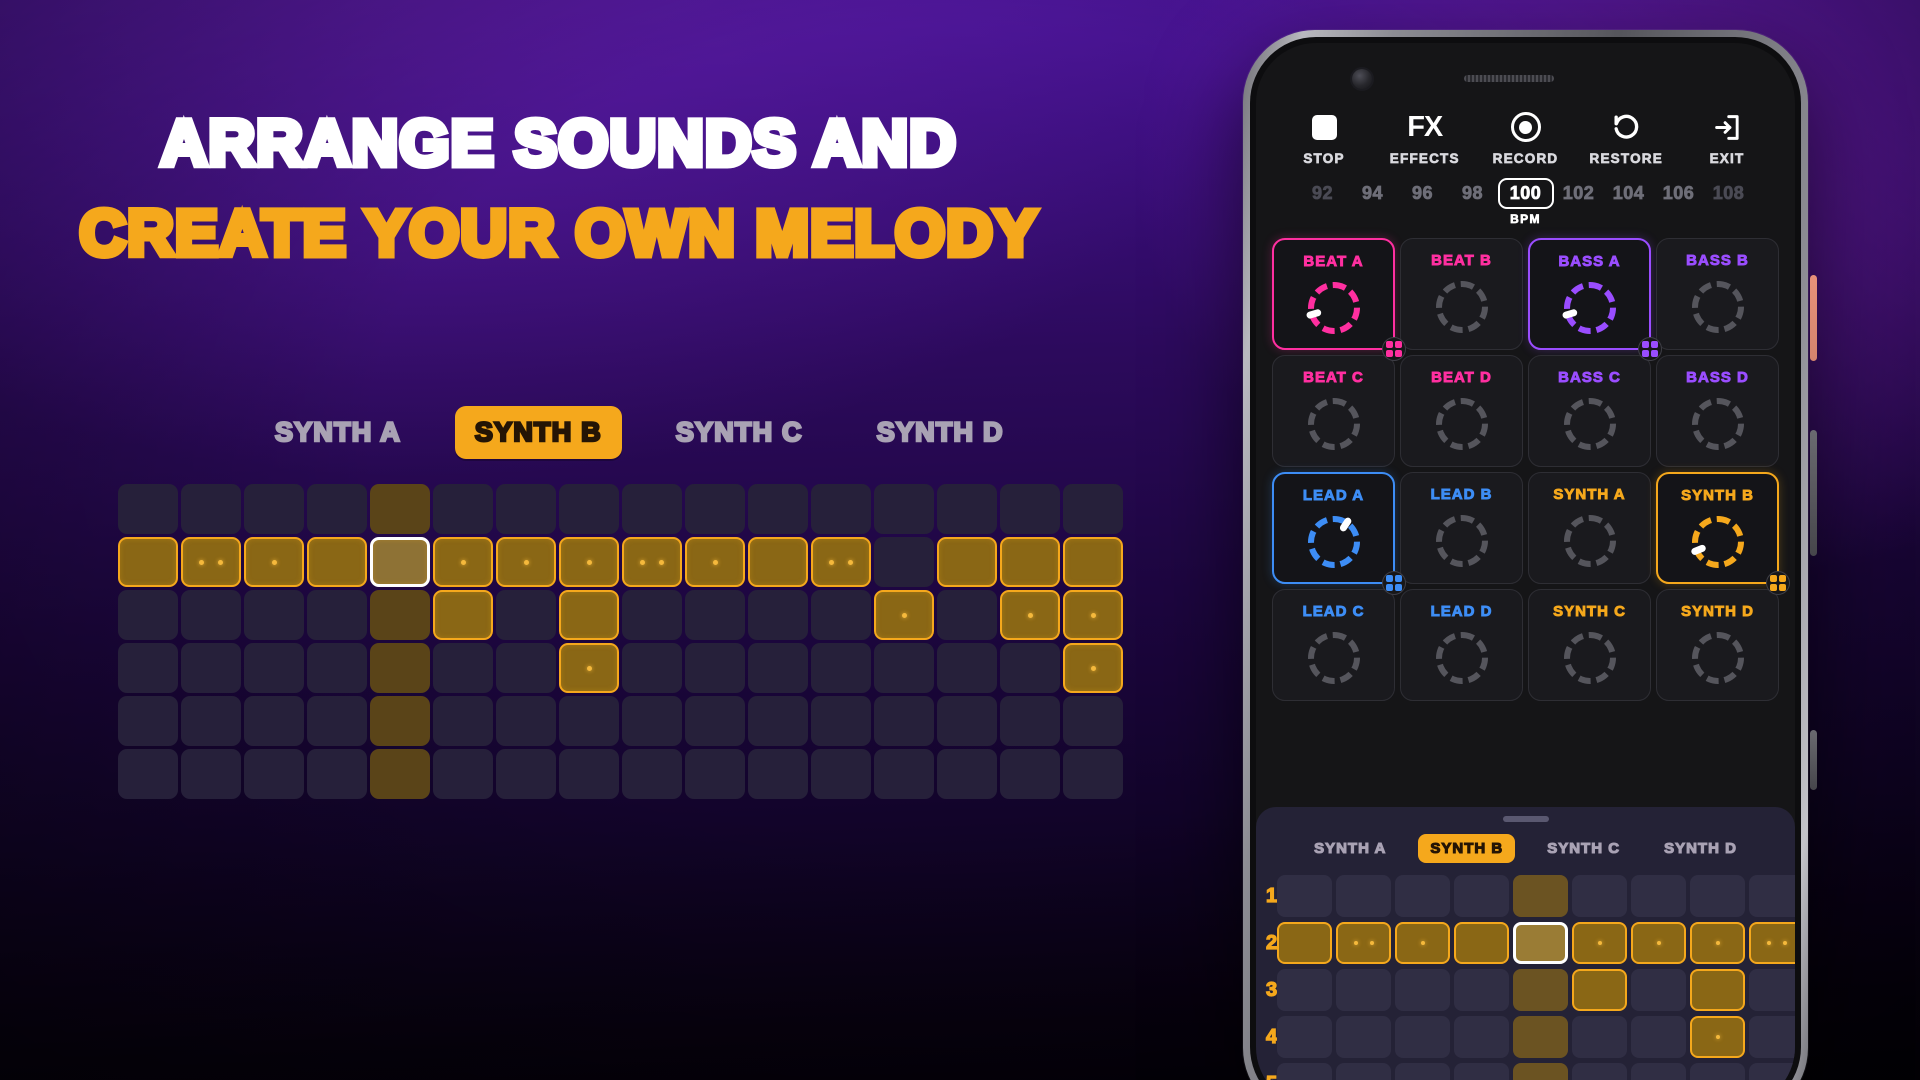  Describe the element at coordinates (739, 432) in the screenshot. I see `track-tab-synth-c: SYNTH C` at that location.